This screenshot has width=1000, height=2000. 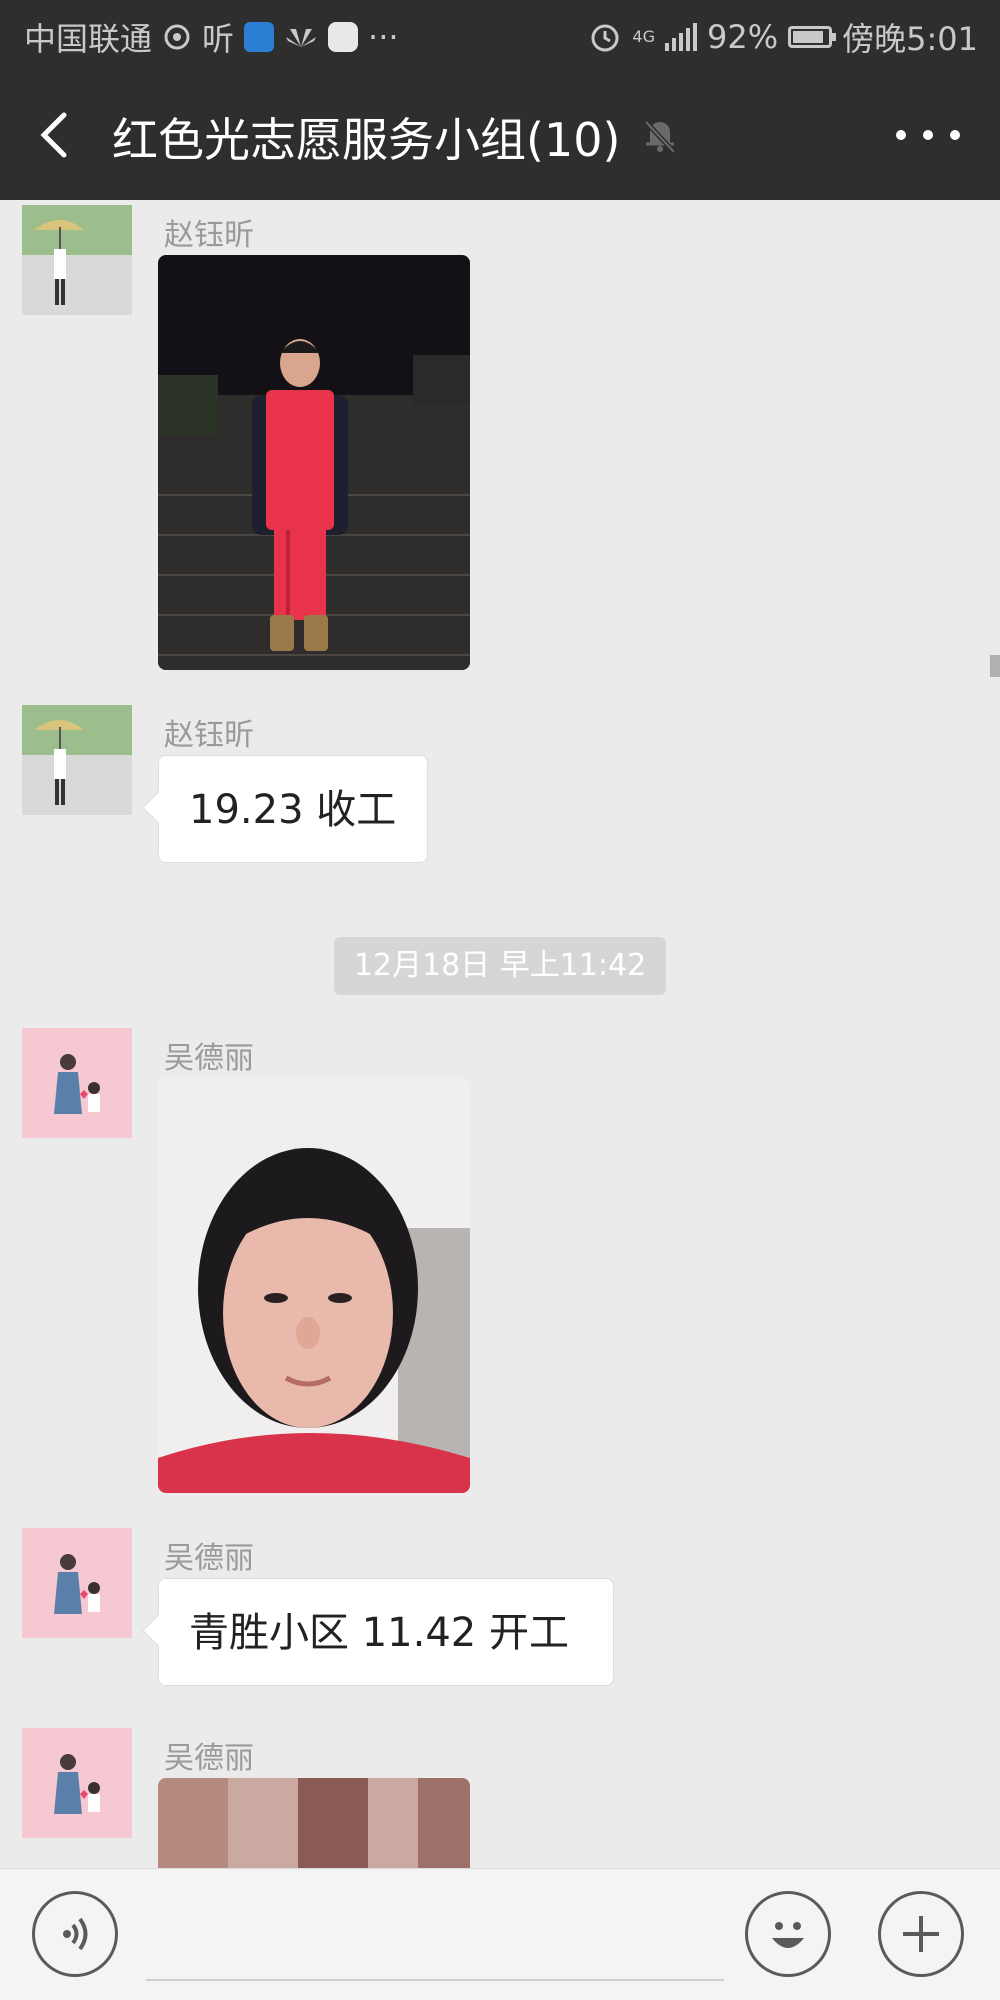 What do you see at coordinates (743, 37) in the screenshot?
I see `battery-percent: 92%` at bounding box center [743, 37].